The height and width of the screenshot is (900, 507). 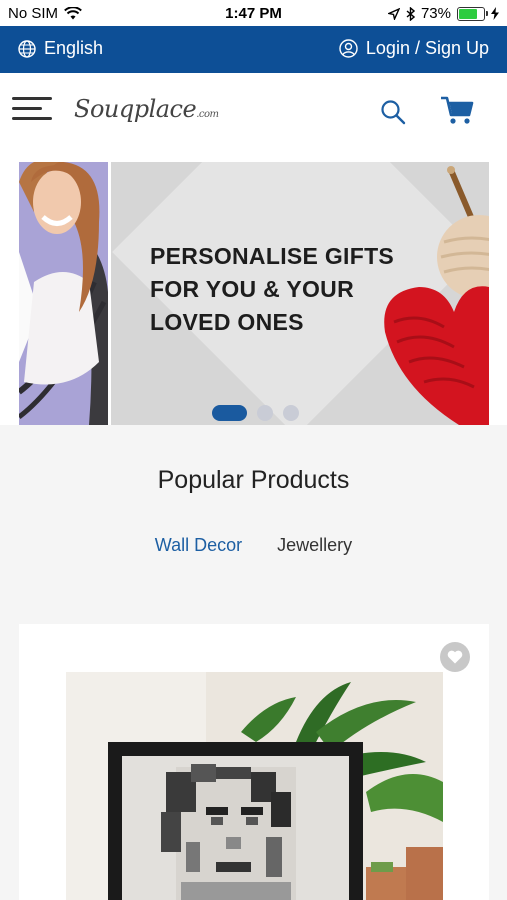 I want to click on user-icon, so click(x=348, y=48).